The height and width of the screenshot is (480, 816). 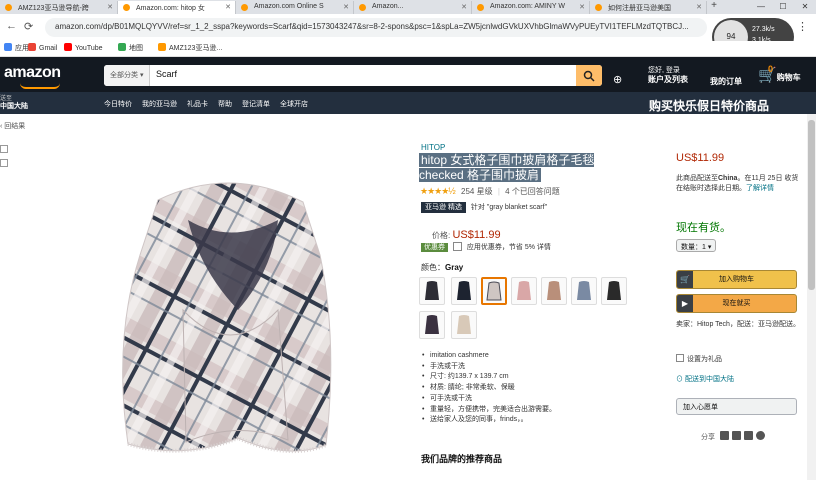 What do you see at coordinates (433, 147) in the screenshot?
I see `brand-link: HITOP` at bounding box center [433, 147].